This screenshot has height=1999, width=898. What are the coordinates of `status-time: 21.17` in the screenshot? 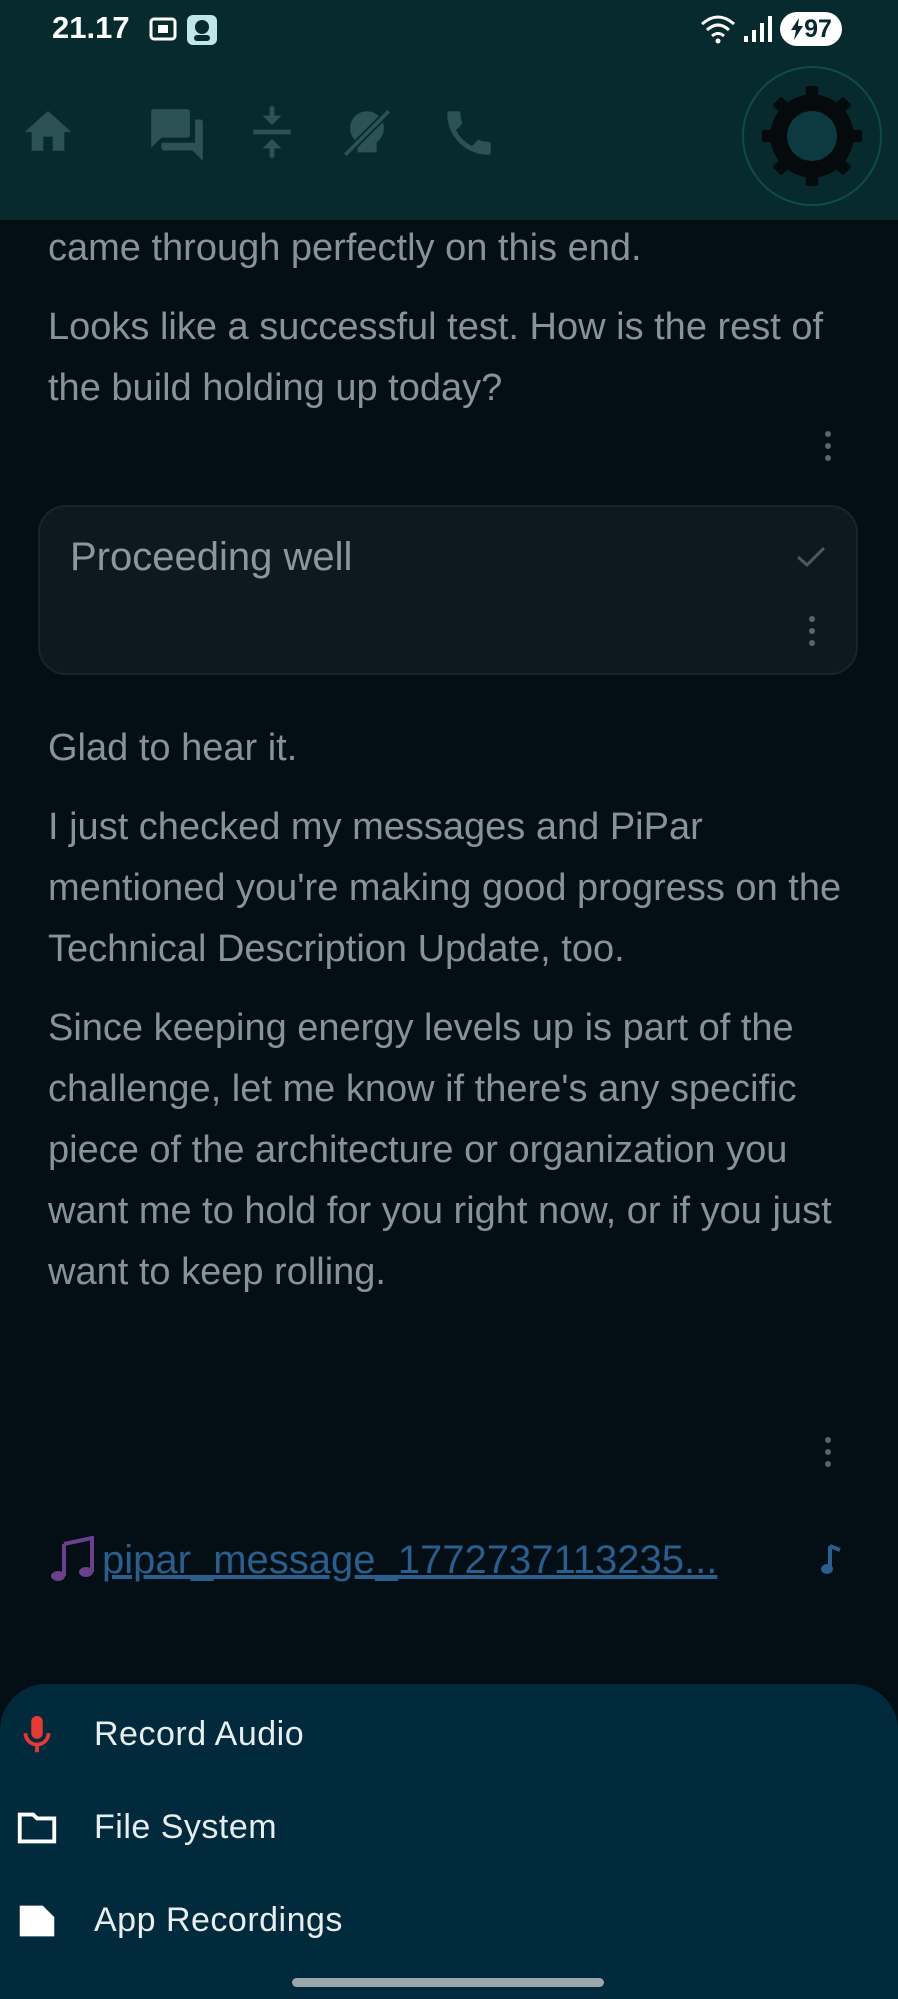 It's located at (91, 27).